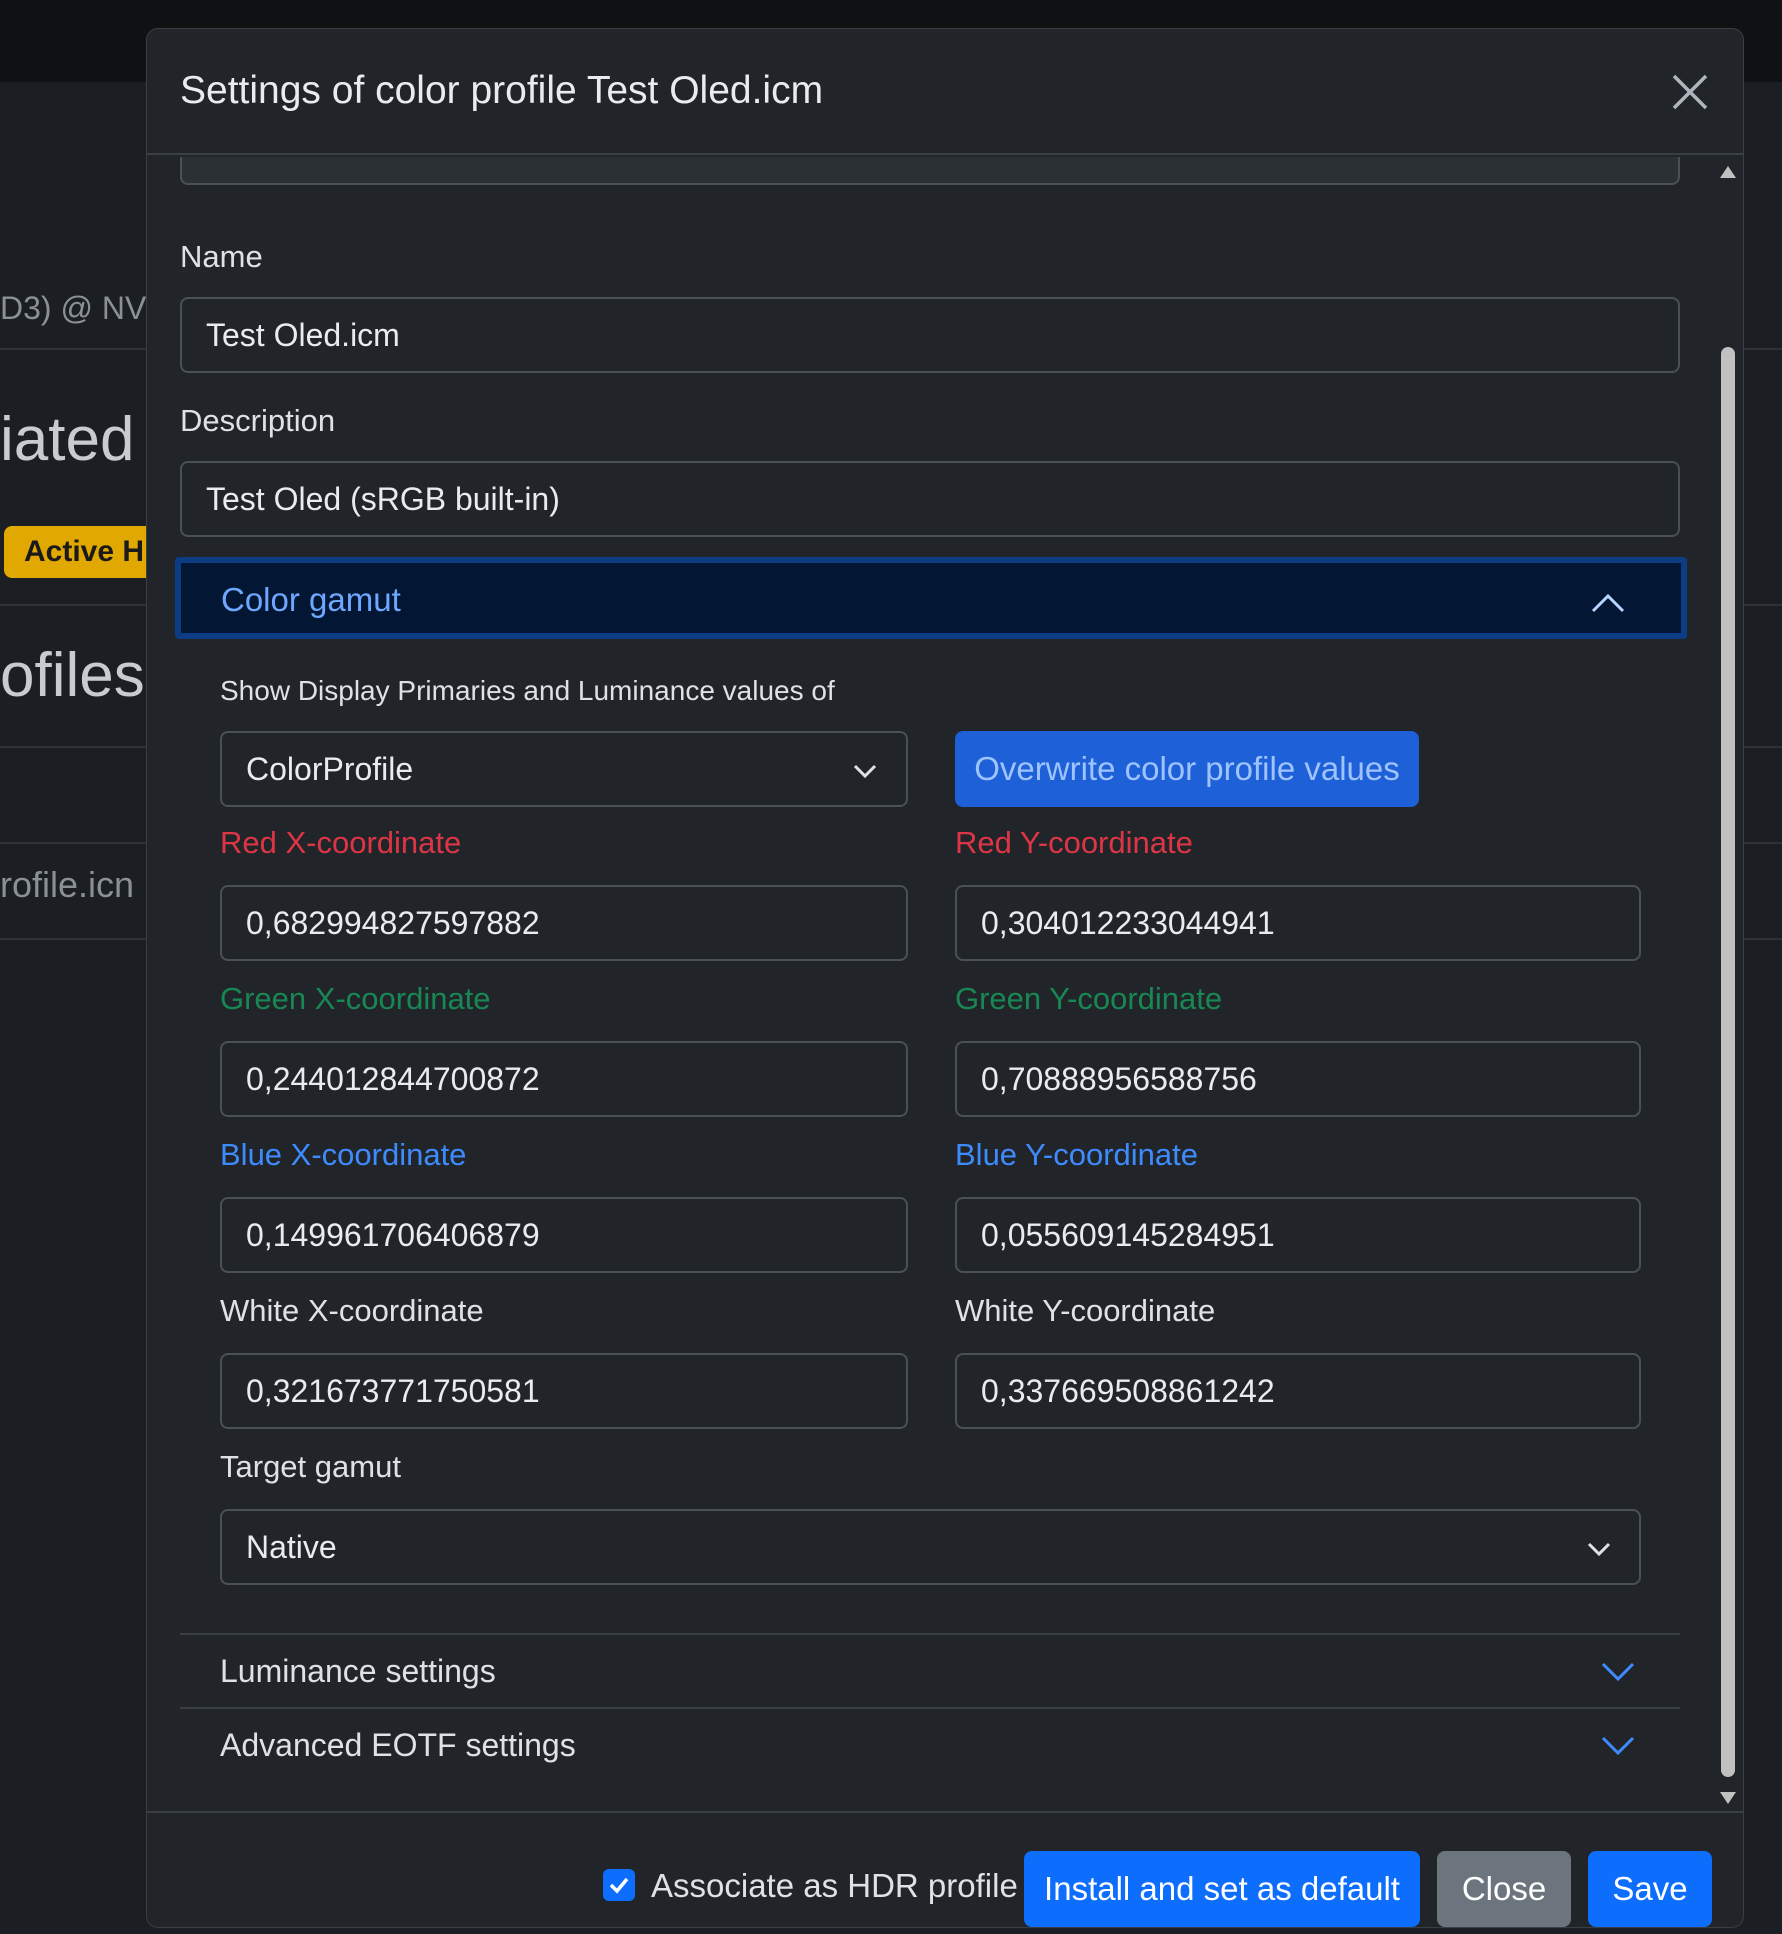 The height and width of the screenshot is (1934, 1782). What do you see at coordinates (1728, 1798) in the screenshot?
I see `scroll-down-icon` at bounding box center [1728, 1798].